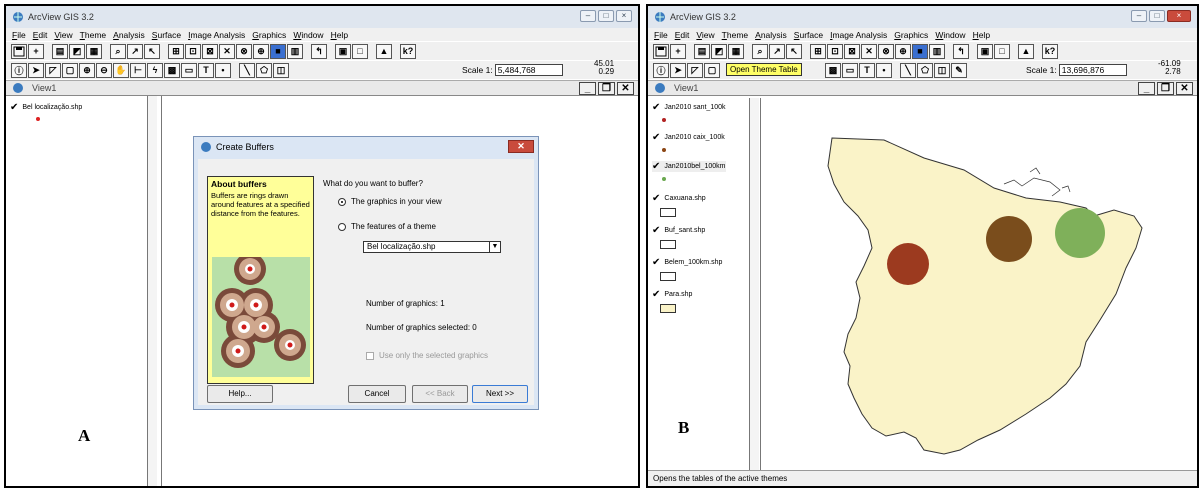 This screenshot has height=492, width=1203. I want to click on dialog-close-button: ✕, so click(521, 146).